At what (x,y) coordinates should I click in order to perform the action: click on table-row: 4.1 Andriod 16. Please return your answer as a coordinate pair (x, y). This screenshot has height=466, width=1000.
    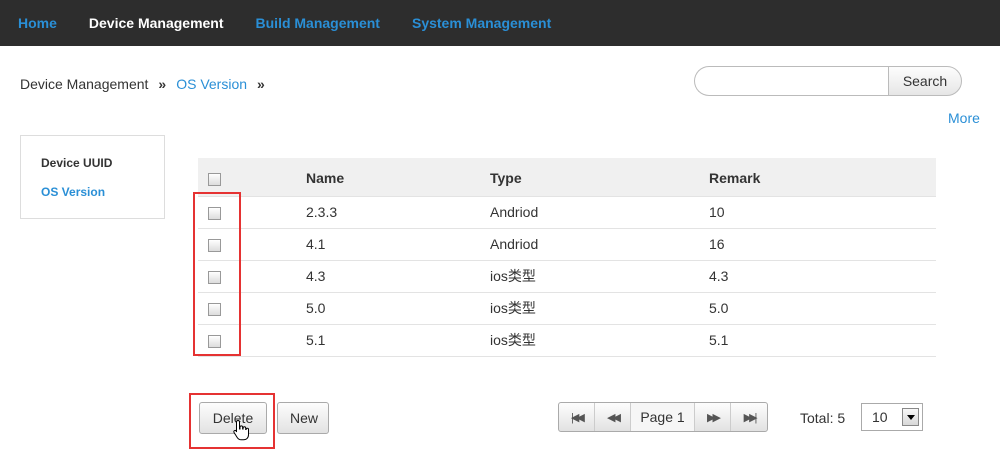
    Looking at the image, I should click on (567, 243).